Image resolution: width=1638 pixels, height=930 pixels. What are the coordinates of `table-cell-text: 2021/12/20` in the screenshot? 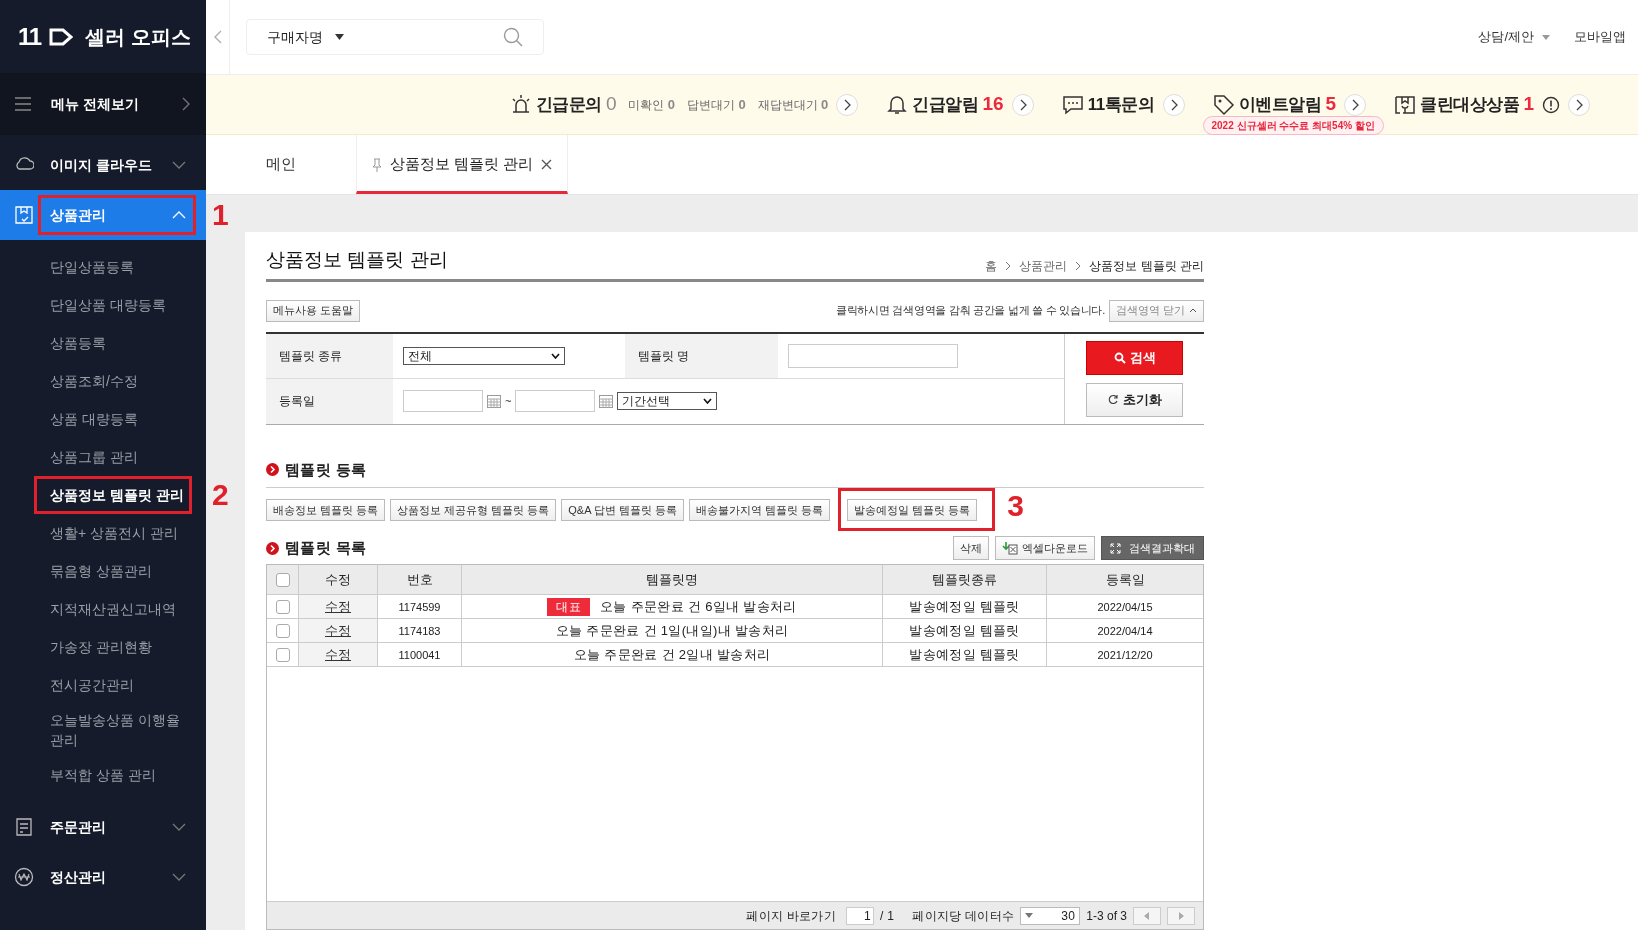 It's located at (1125, 655).